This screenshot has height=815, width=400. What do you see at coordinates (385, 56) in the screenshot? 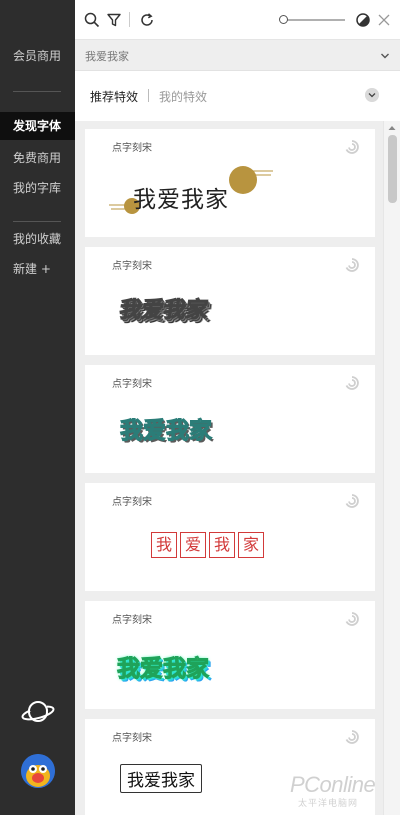
I see `chevron-down-icon` at bounding box center [385, 56].